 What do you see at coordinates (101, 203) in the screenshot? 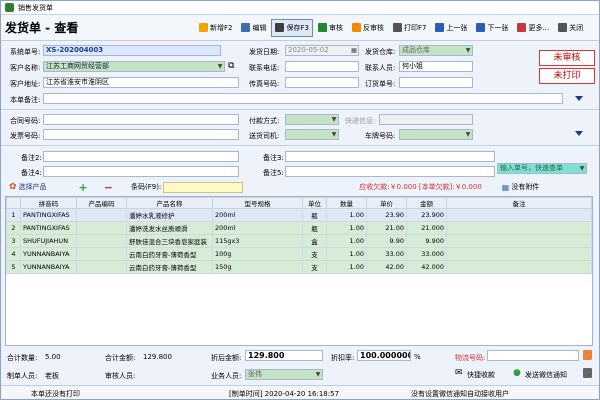
I see `col-code: 产品编码` at bounding box center [101, 203].